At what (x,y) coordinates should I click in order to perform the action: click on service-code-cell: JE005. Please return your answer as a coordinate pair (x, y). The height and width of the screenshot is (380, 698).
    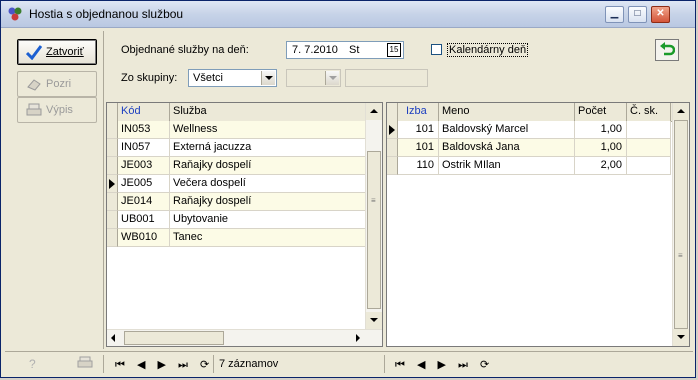
    Looking at the image, I should click on (144, 184).